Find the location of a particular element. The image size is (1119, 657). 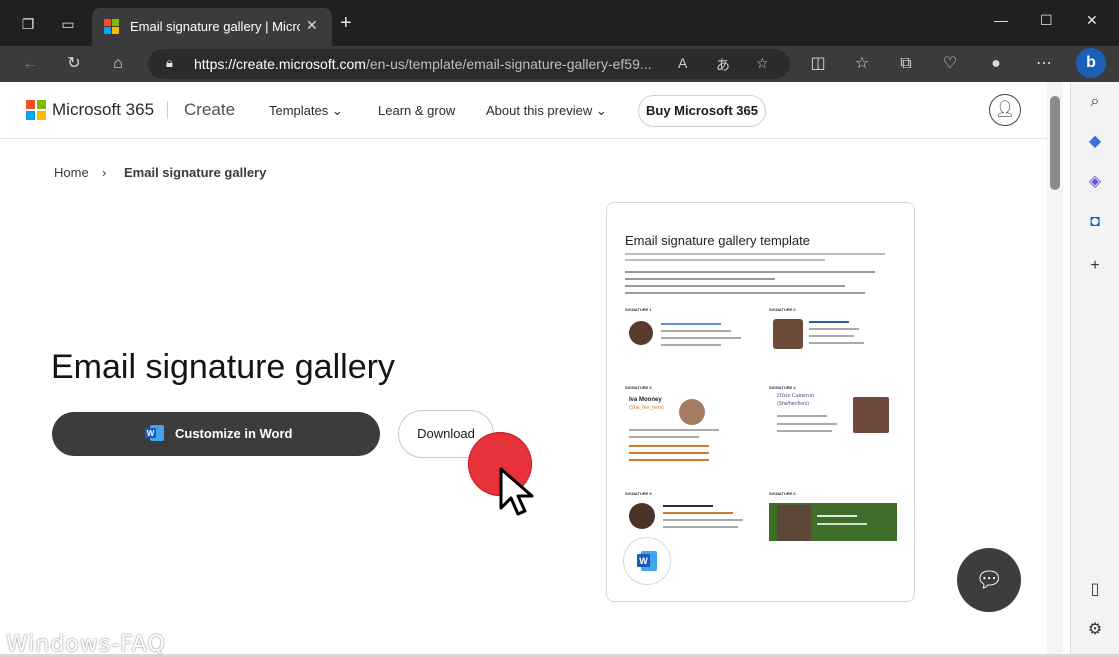

favorites-icon: ☆ is located at coordinates (862, 64).